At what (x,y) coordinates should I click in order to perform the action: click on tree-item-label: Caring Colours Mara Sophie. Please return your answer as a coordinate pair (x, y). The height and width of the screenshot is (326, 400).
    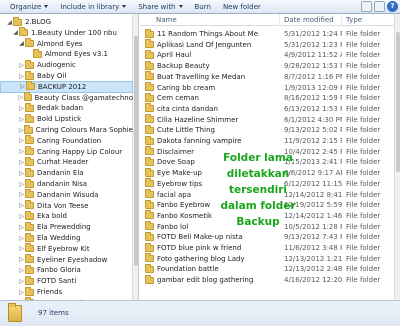
    Looking at the image, I should click on (84, 130).